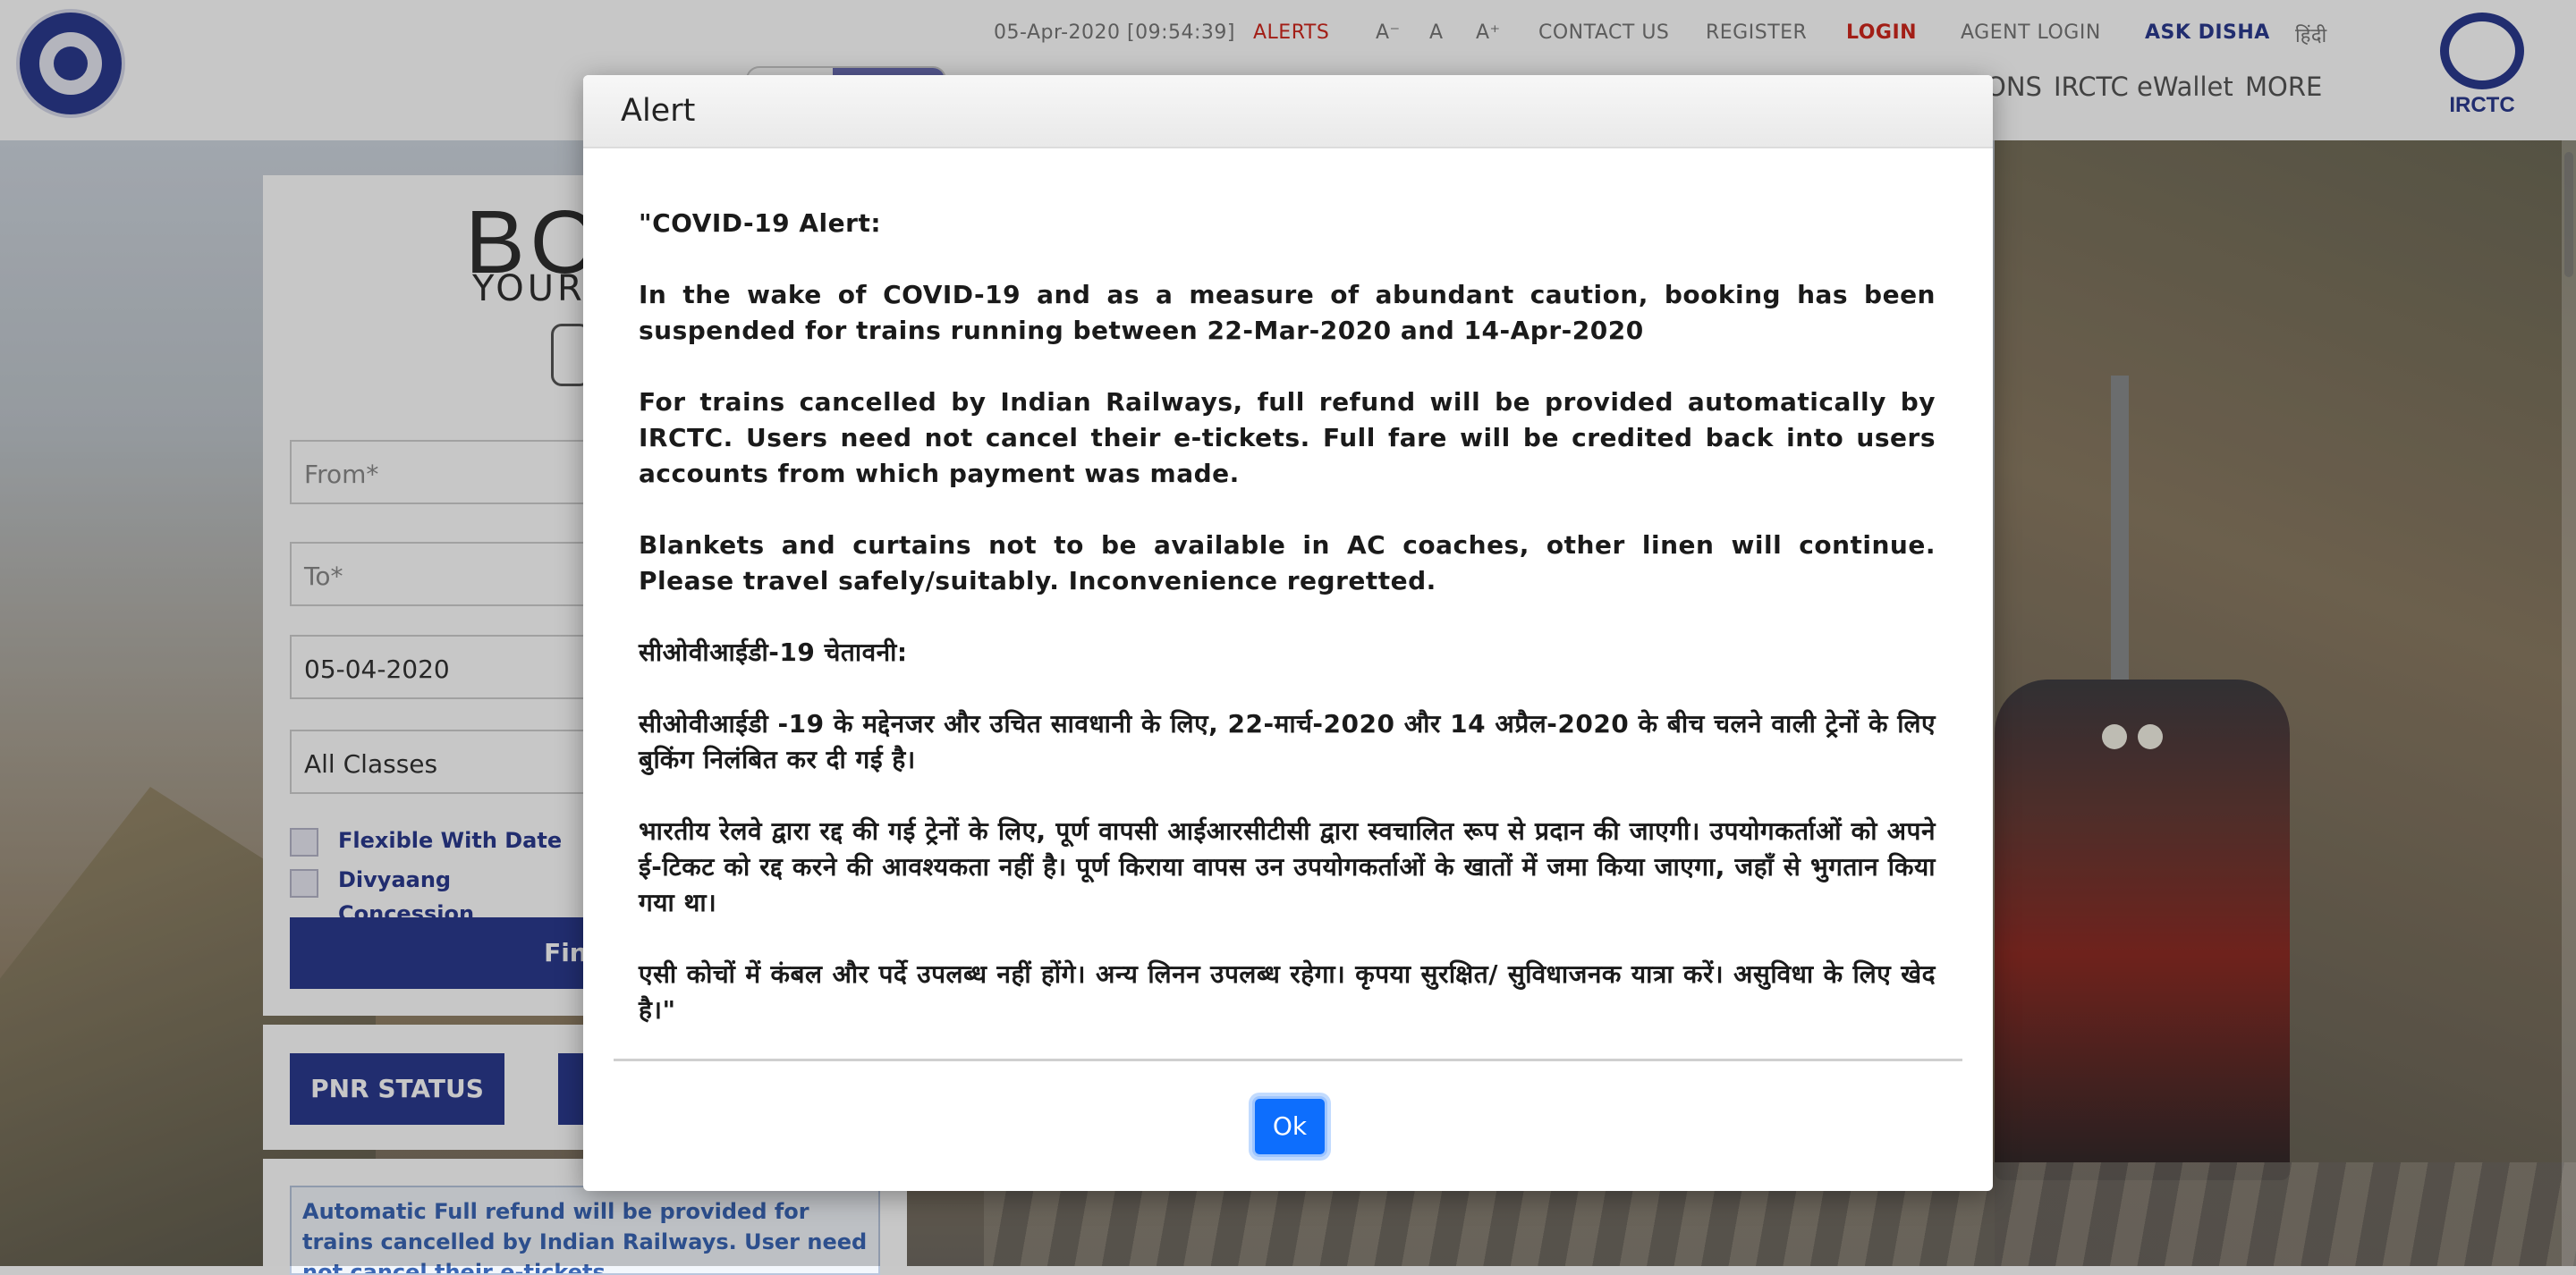 The image size is (2576, 1275). What do you see at coordinates (1289, 1126) in the screenshot?
I see `ok-button: Ok` at bounding box center [1289, 1126].